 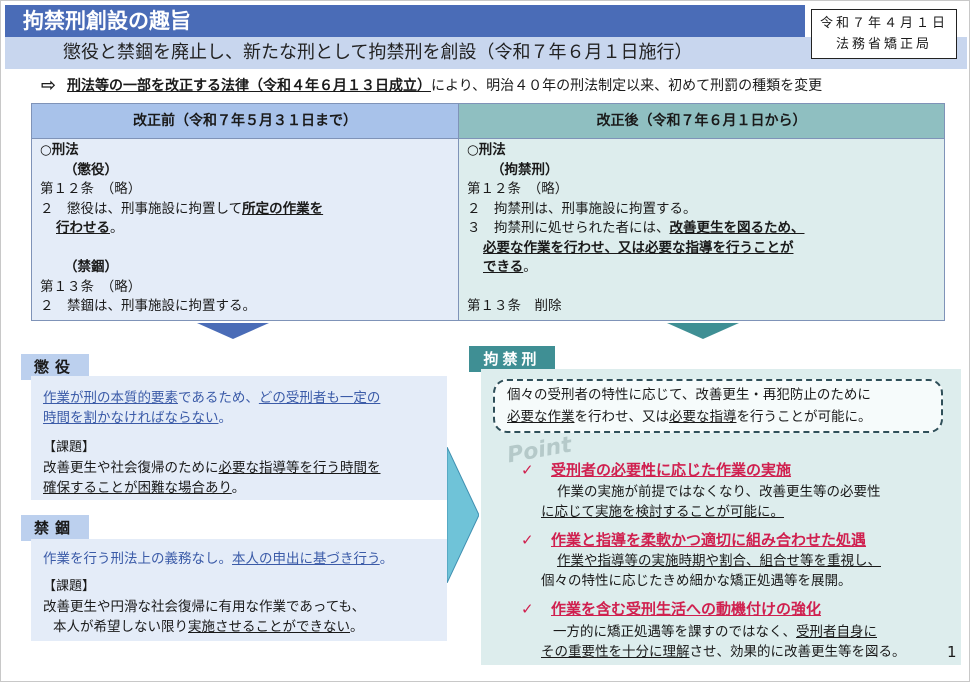 I want to click on choueki-issue-1: 改善更生や社会復帰のために必要な指導等を行う時間を, so click(x=212, y=468).